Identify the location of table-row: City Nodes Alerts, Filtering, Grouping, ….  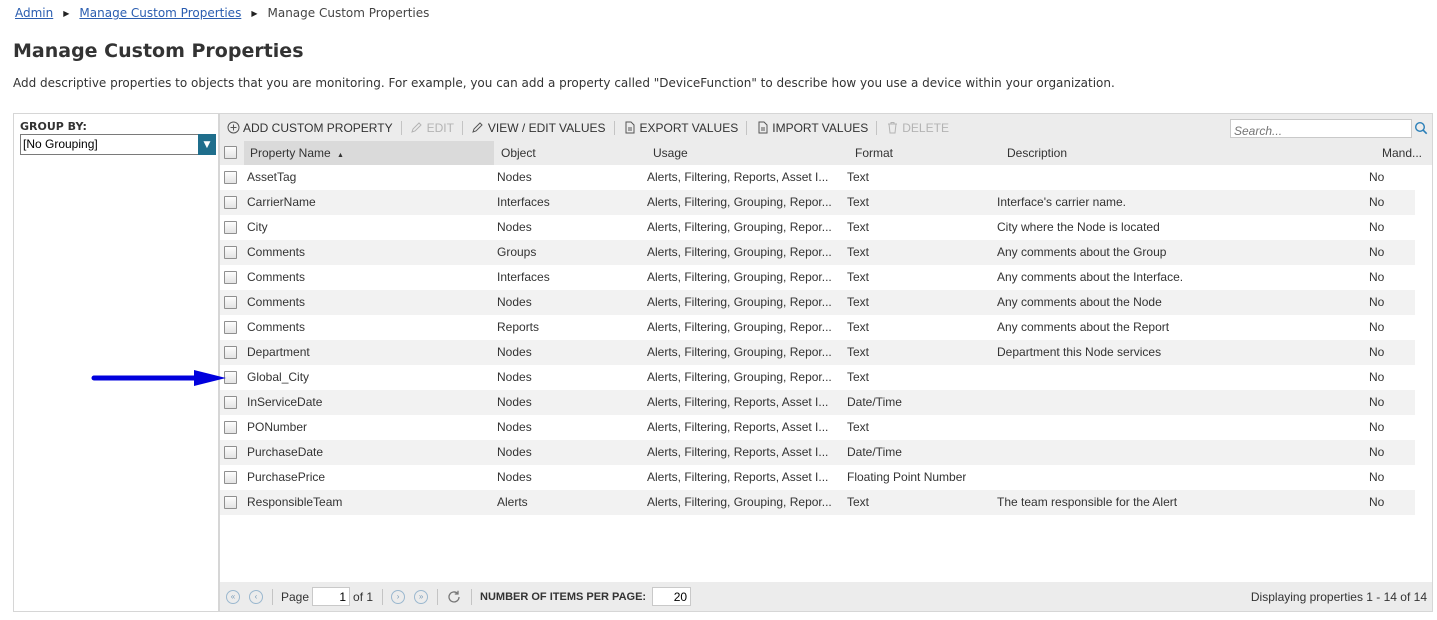
(817, 227).